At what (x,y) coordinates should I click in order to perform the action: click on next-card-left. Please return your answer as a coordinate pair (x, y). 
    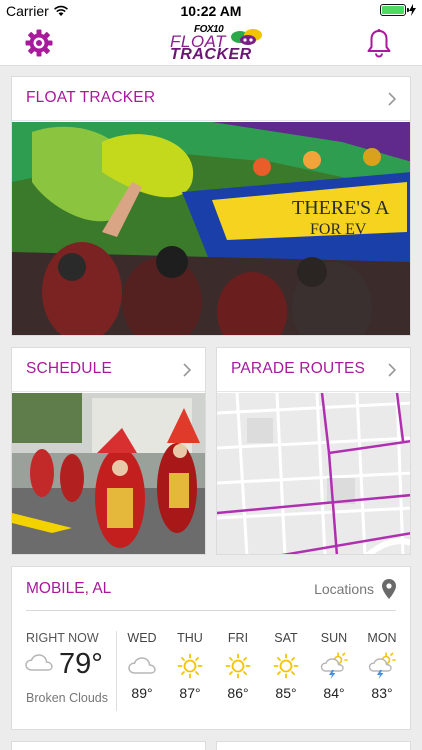
    Looking at the image, I should click on (108, 745).